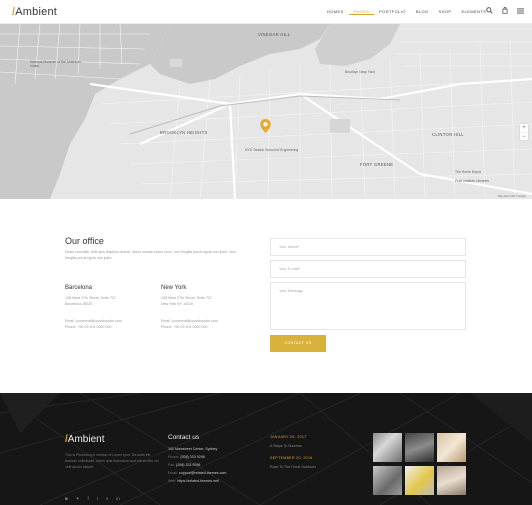  I want to click on search-icon, so click(489, 10).